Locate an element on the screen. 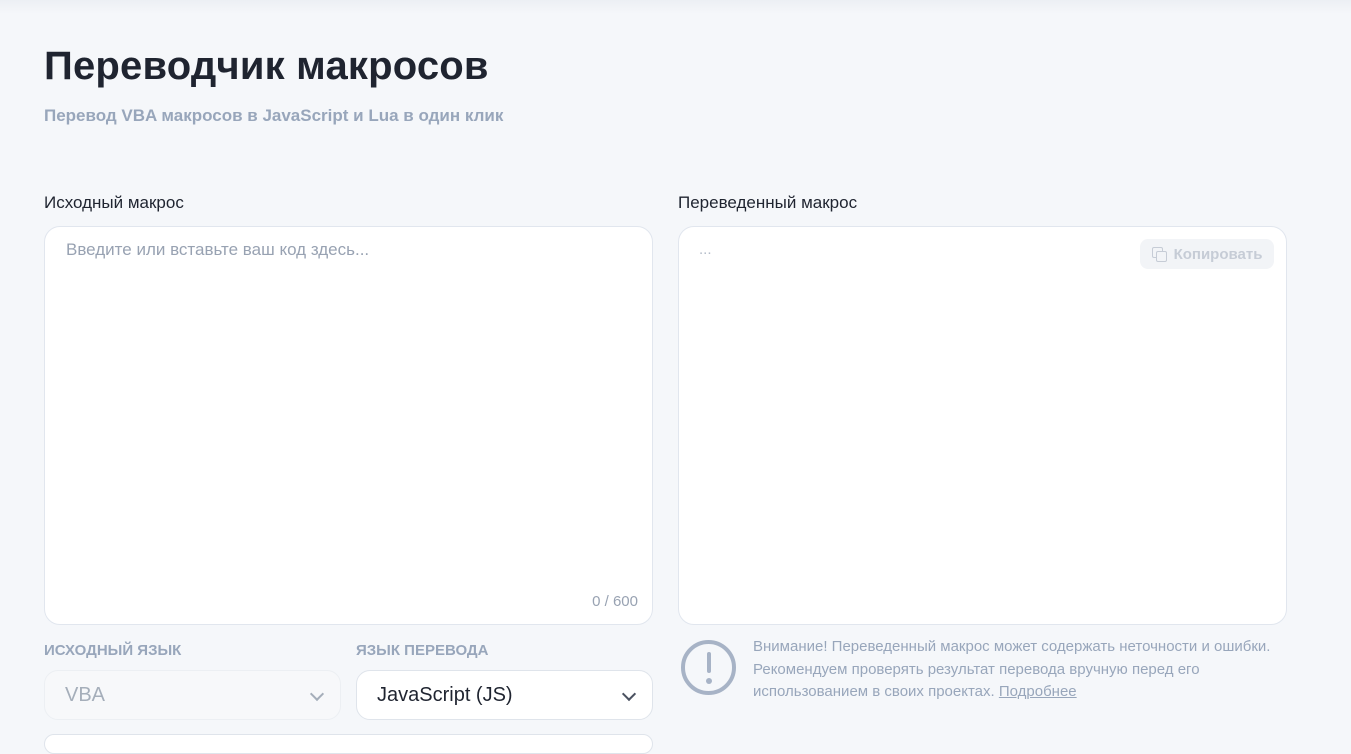 The height and width of the screenshot is (754, 1351). target-language-select: JavaScript (JS) is located at coordinates (504, 695).